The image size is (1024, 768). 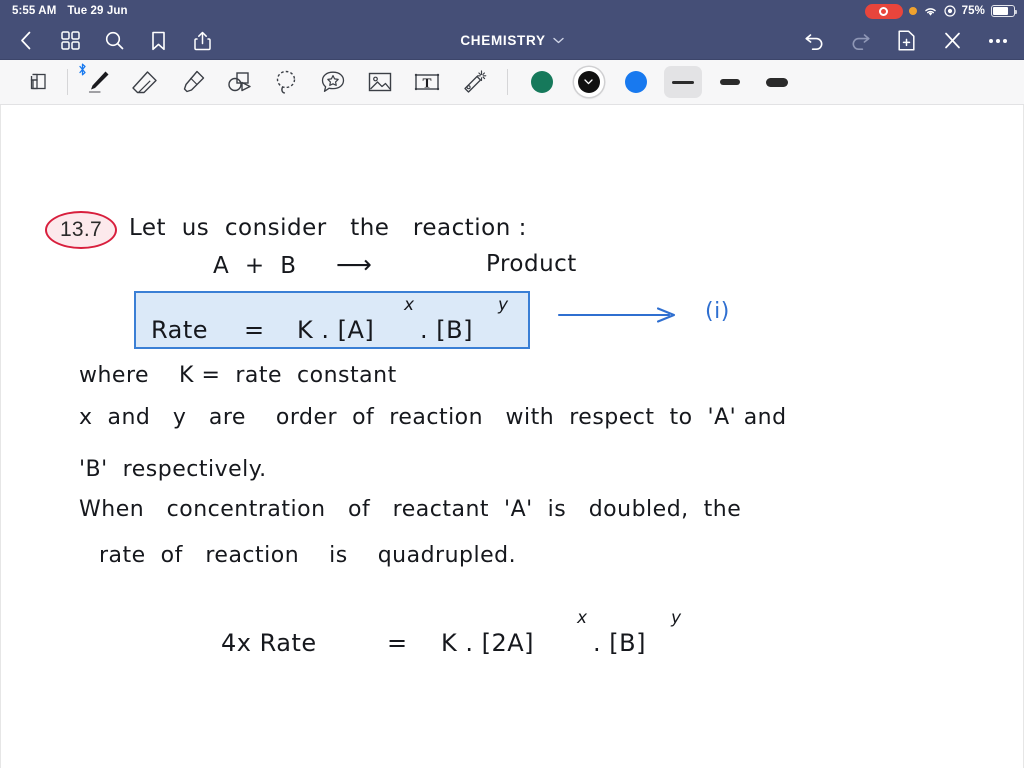 What do you see at coordinates (255, 266) in the screenshot?
I see `reaction-left: A + B` at bounding box center [255, 266].